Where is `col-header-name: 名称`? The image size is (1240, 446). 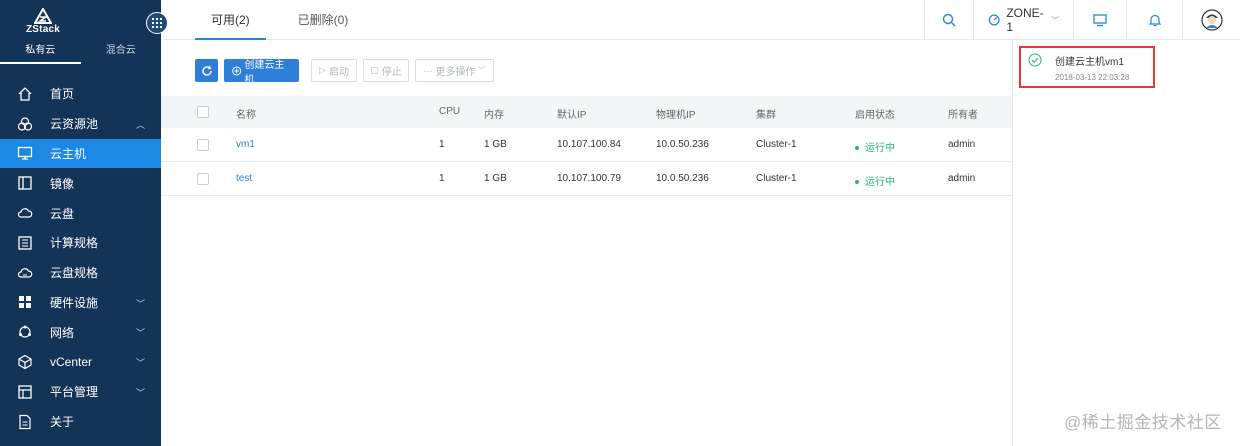 col-header-name: 名称 is located at coordinates (246, 115).